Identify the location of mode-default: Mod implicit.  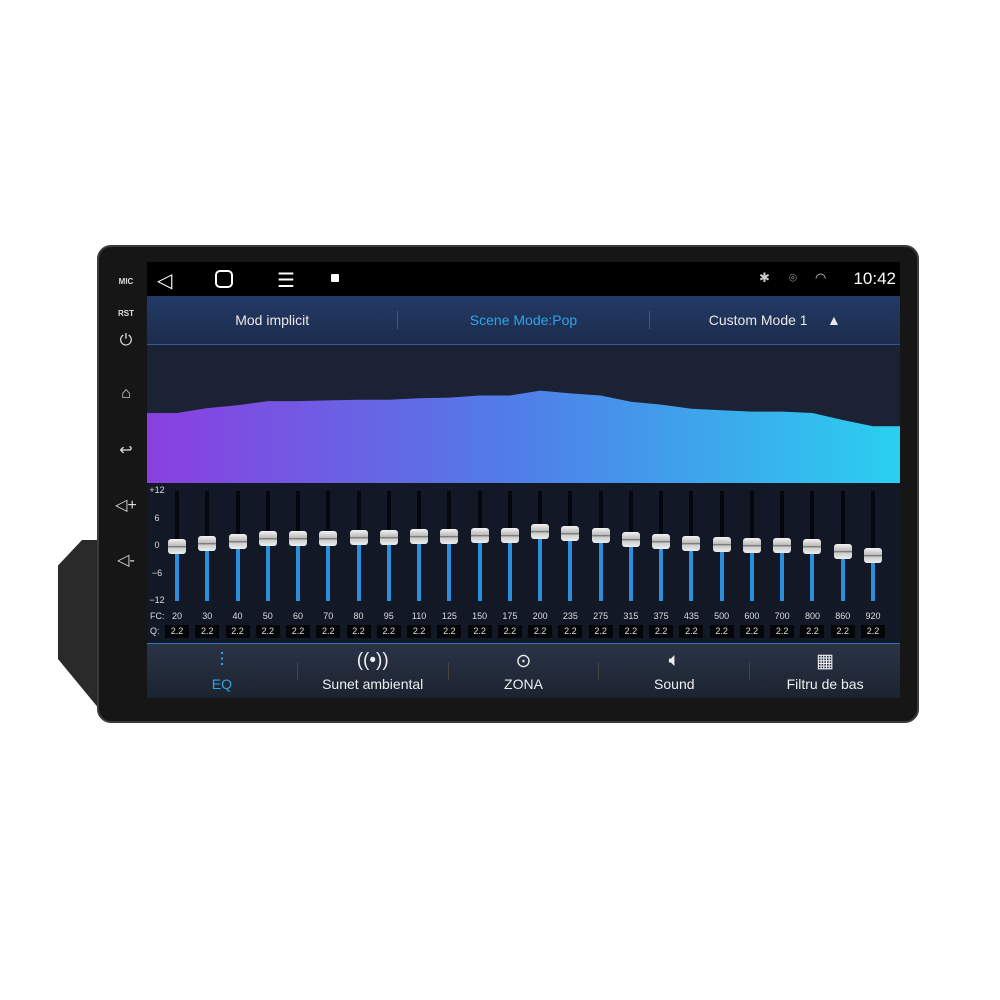
(272, 320).